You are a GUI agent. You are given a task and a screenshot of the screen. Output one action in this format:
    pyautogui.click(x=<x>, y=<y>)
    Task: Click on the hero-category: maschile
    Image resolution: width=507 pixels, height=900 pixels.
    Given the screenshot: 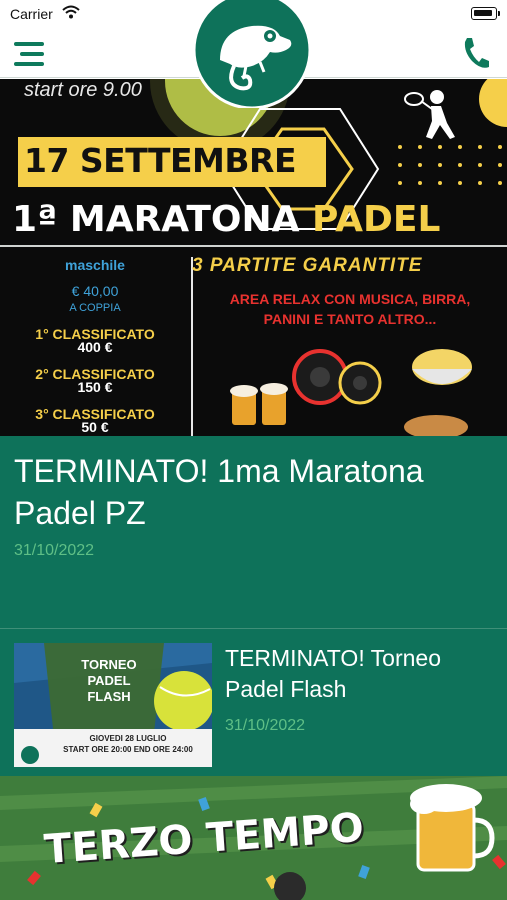 What is the action you would take?
    pyautogui.click(x=95, y=265)
    